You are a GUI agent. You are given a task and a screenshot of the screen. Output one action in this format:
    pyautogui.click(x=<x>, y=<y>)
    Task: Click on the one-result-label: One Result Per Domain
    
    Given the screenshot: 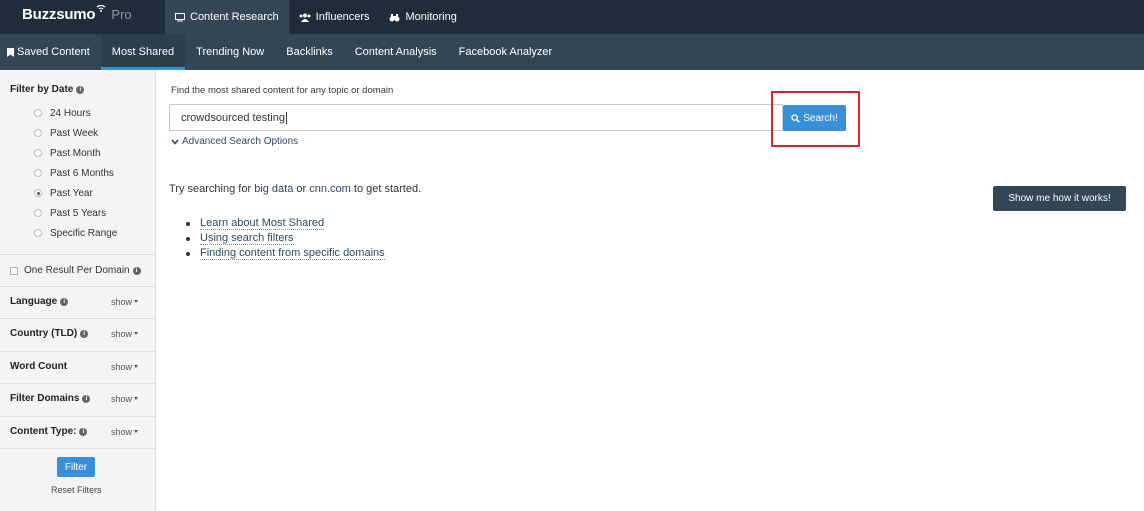 What is the action you would take?
    pyautogui.click(x=77, y=270)
    